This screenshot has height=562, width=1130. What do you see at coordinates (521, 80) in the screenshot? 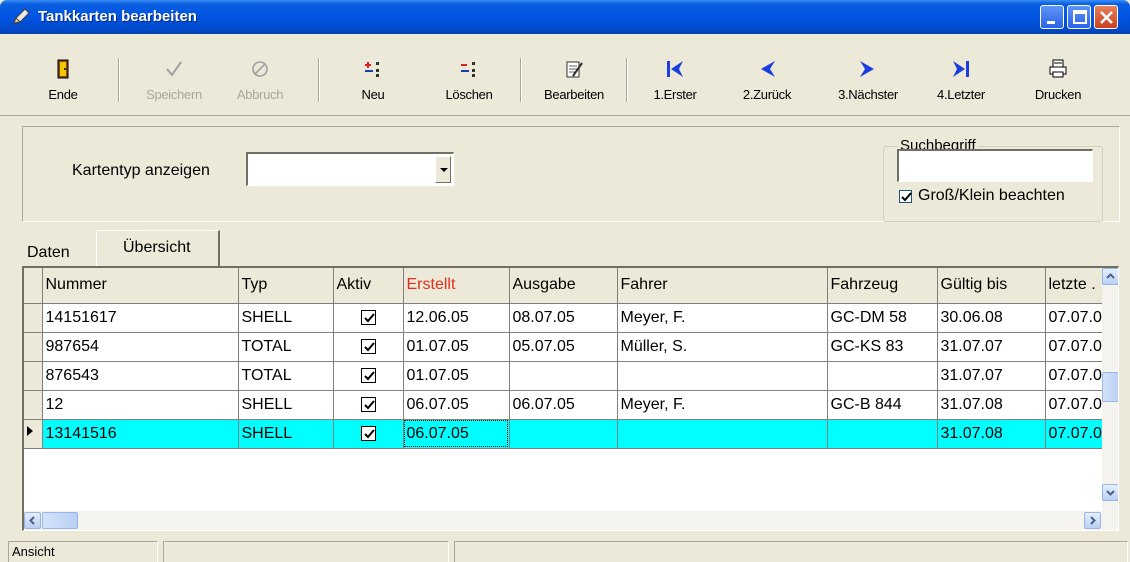
I see `toolbar-separator` at bounding box center [521, 80].